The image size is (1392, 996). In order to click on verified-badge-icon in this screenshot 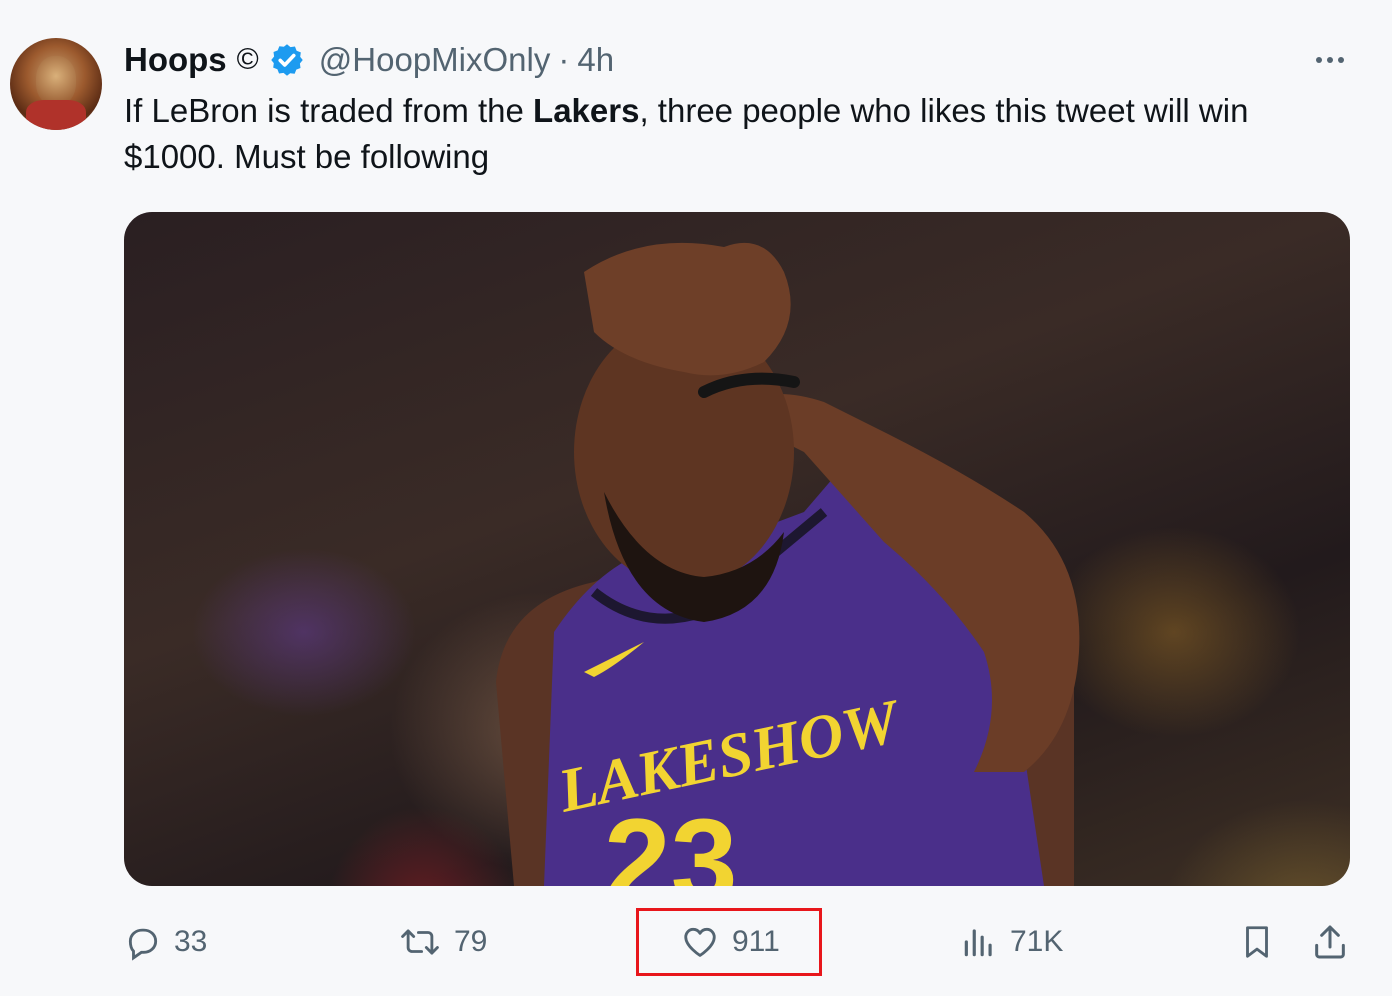, I will do `click(287, 60)`.